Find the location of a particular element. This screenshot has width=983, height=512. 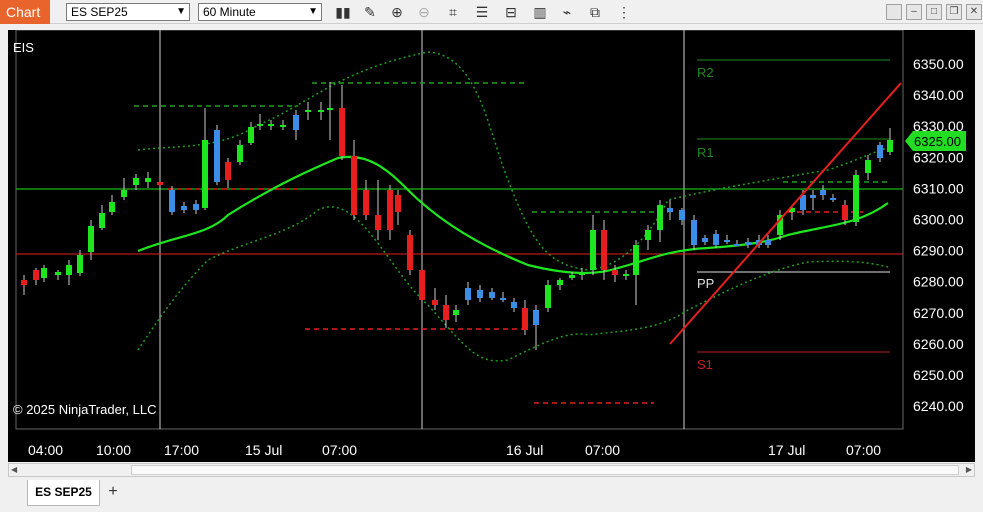

scrollbar-thumb is located at coordinates (545, 470).